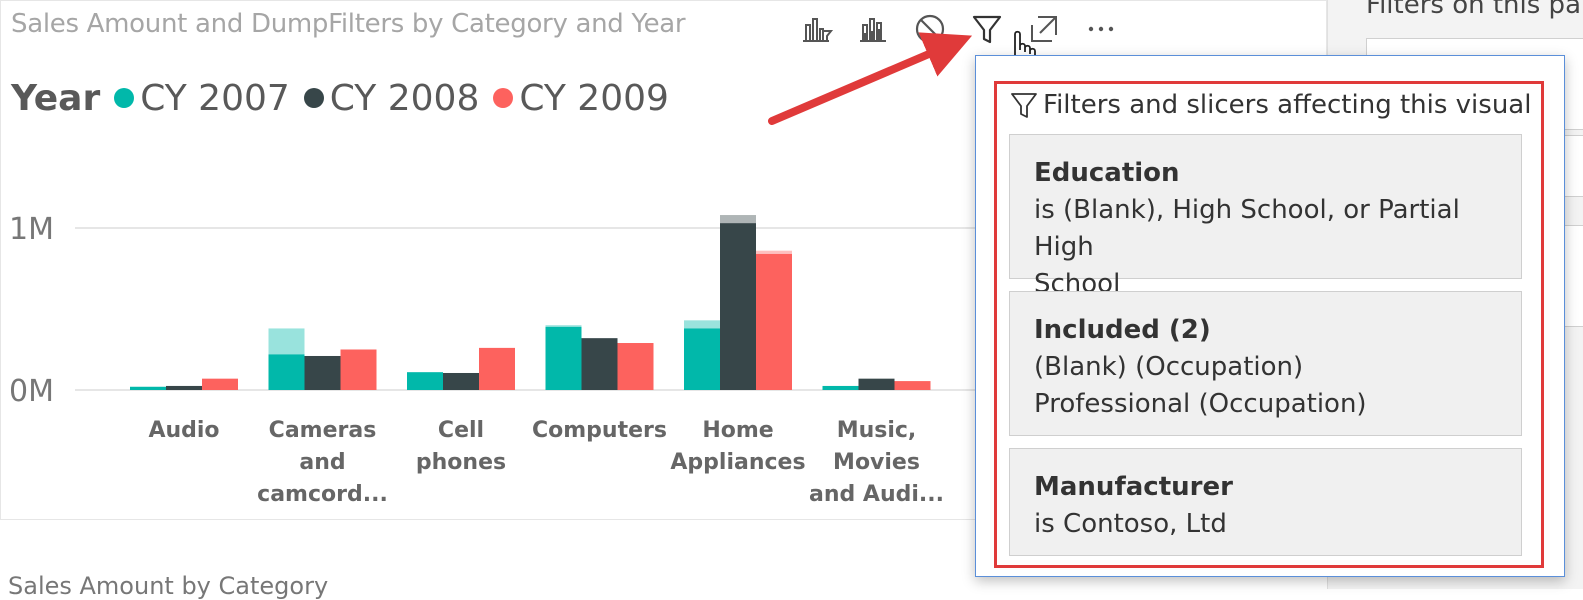  Describe the element at coordinates (1130, 524) in the screenshot. I see `filter-condition: is Contoso, Ltd` at that location.